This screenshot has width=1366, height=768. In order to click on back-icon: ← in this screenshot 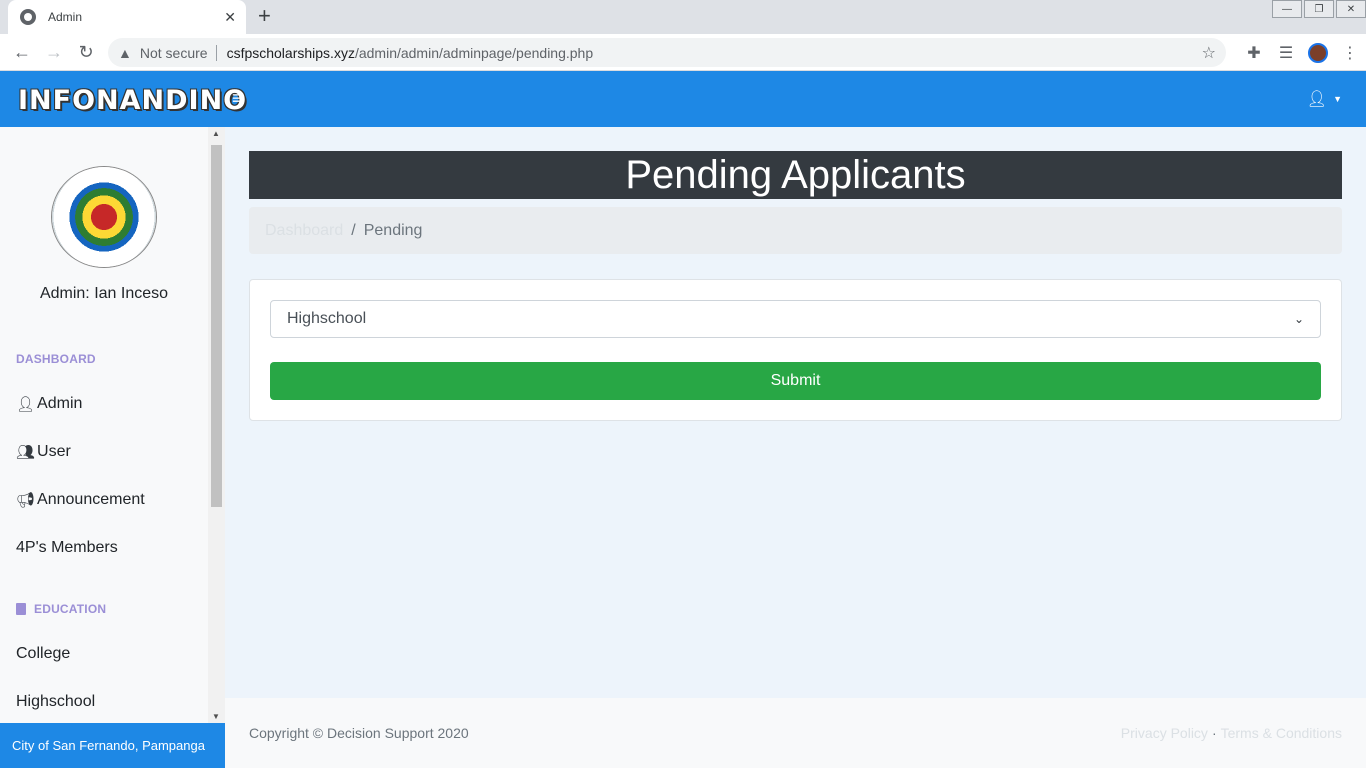, I will do `click(22, 52)`.